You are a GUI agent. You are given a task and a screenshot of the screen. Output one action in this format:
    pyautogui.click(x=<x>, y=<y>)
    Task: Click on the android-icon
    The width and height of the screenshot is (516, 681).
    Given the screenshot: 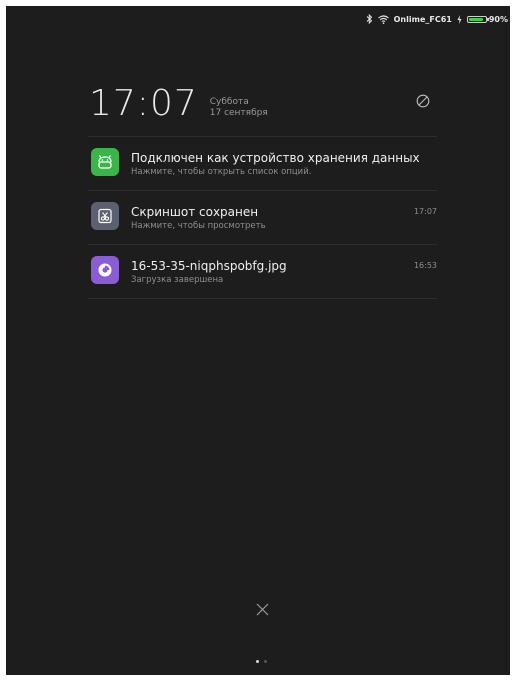 What is the action you would take?
    pyautogui.click(x=105, y=162)
    